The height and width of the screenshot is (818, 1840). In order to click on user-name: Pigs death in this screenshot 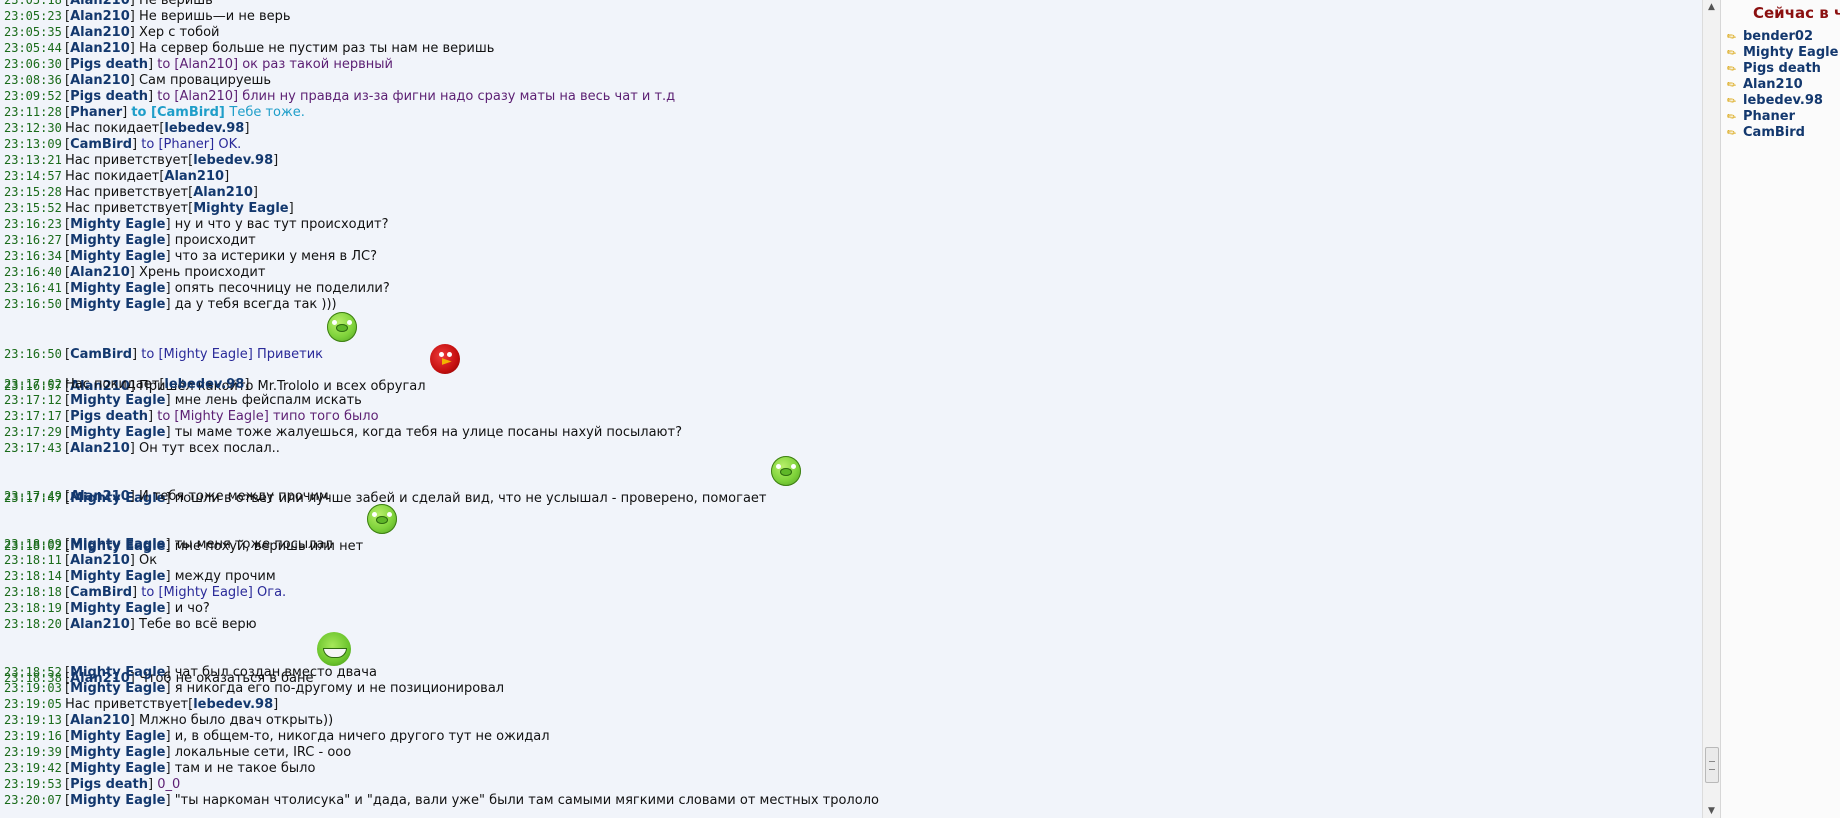, I will do `click(1782, 68)`.